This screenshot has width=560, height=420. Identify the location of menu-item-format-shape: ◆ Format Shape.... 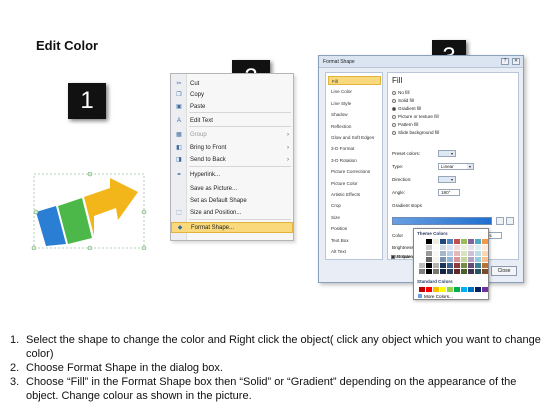
(232, 227).